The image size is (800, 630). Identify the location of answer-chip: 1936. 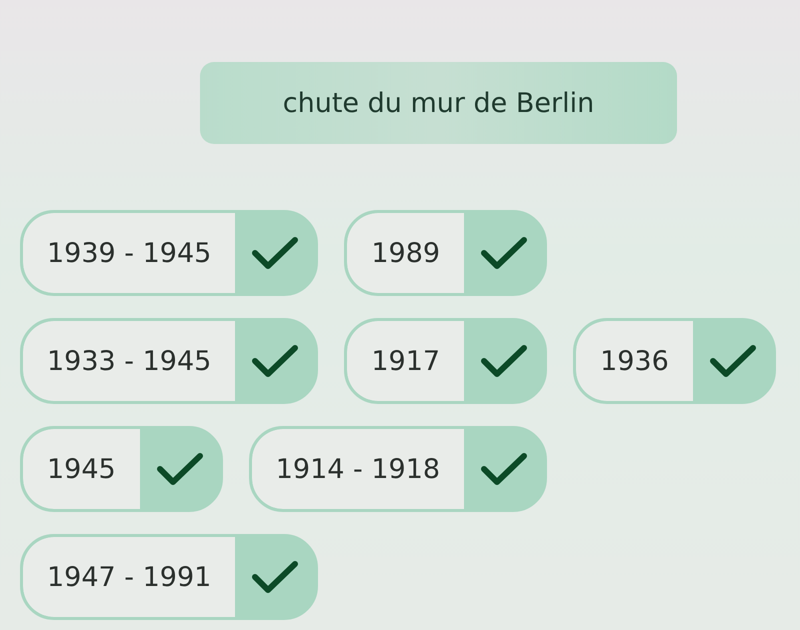
(674, 361).